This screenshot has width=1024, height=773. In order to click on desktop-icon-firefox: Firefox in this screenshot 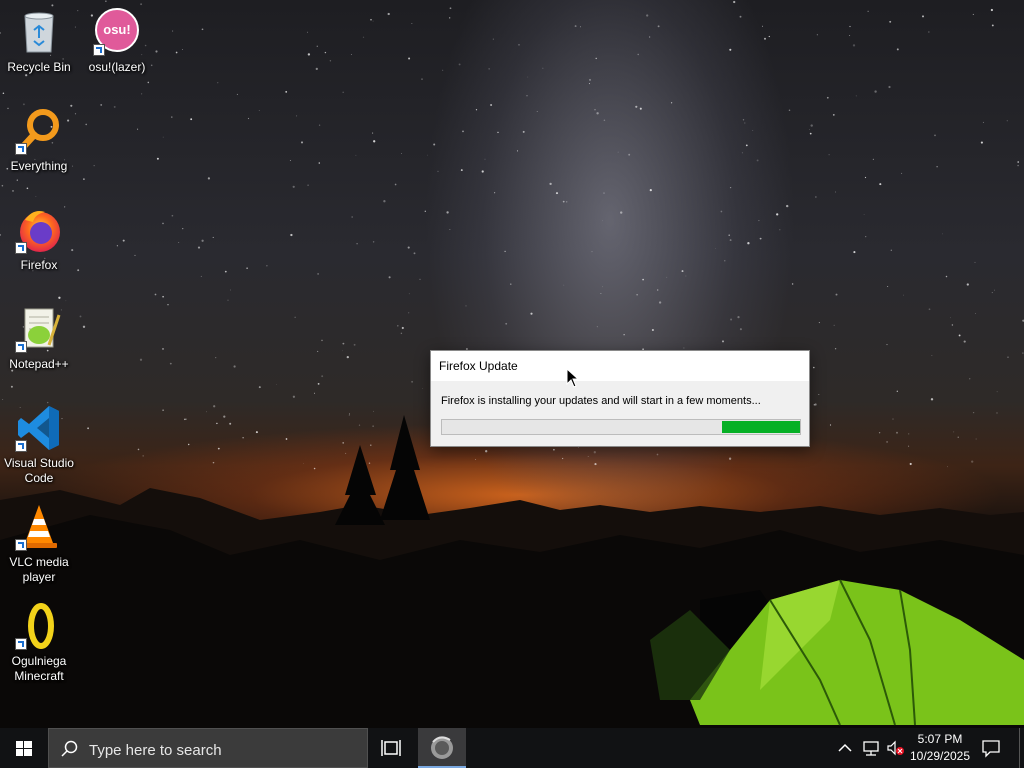, I will do `click(39, 239)`.